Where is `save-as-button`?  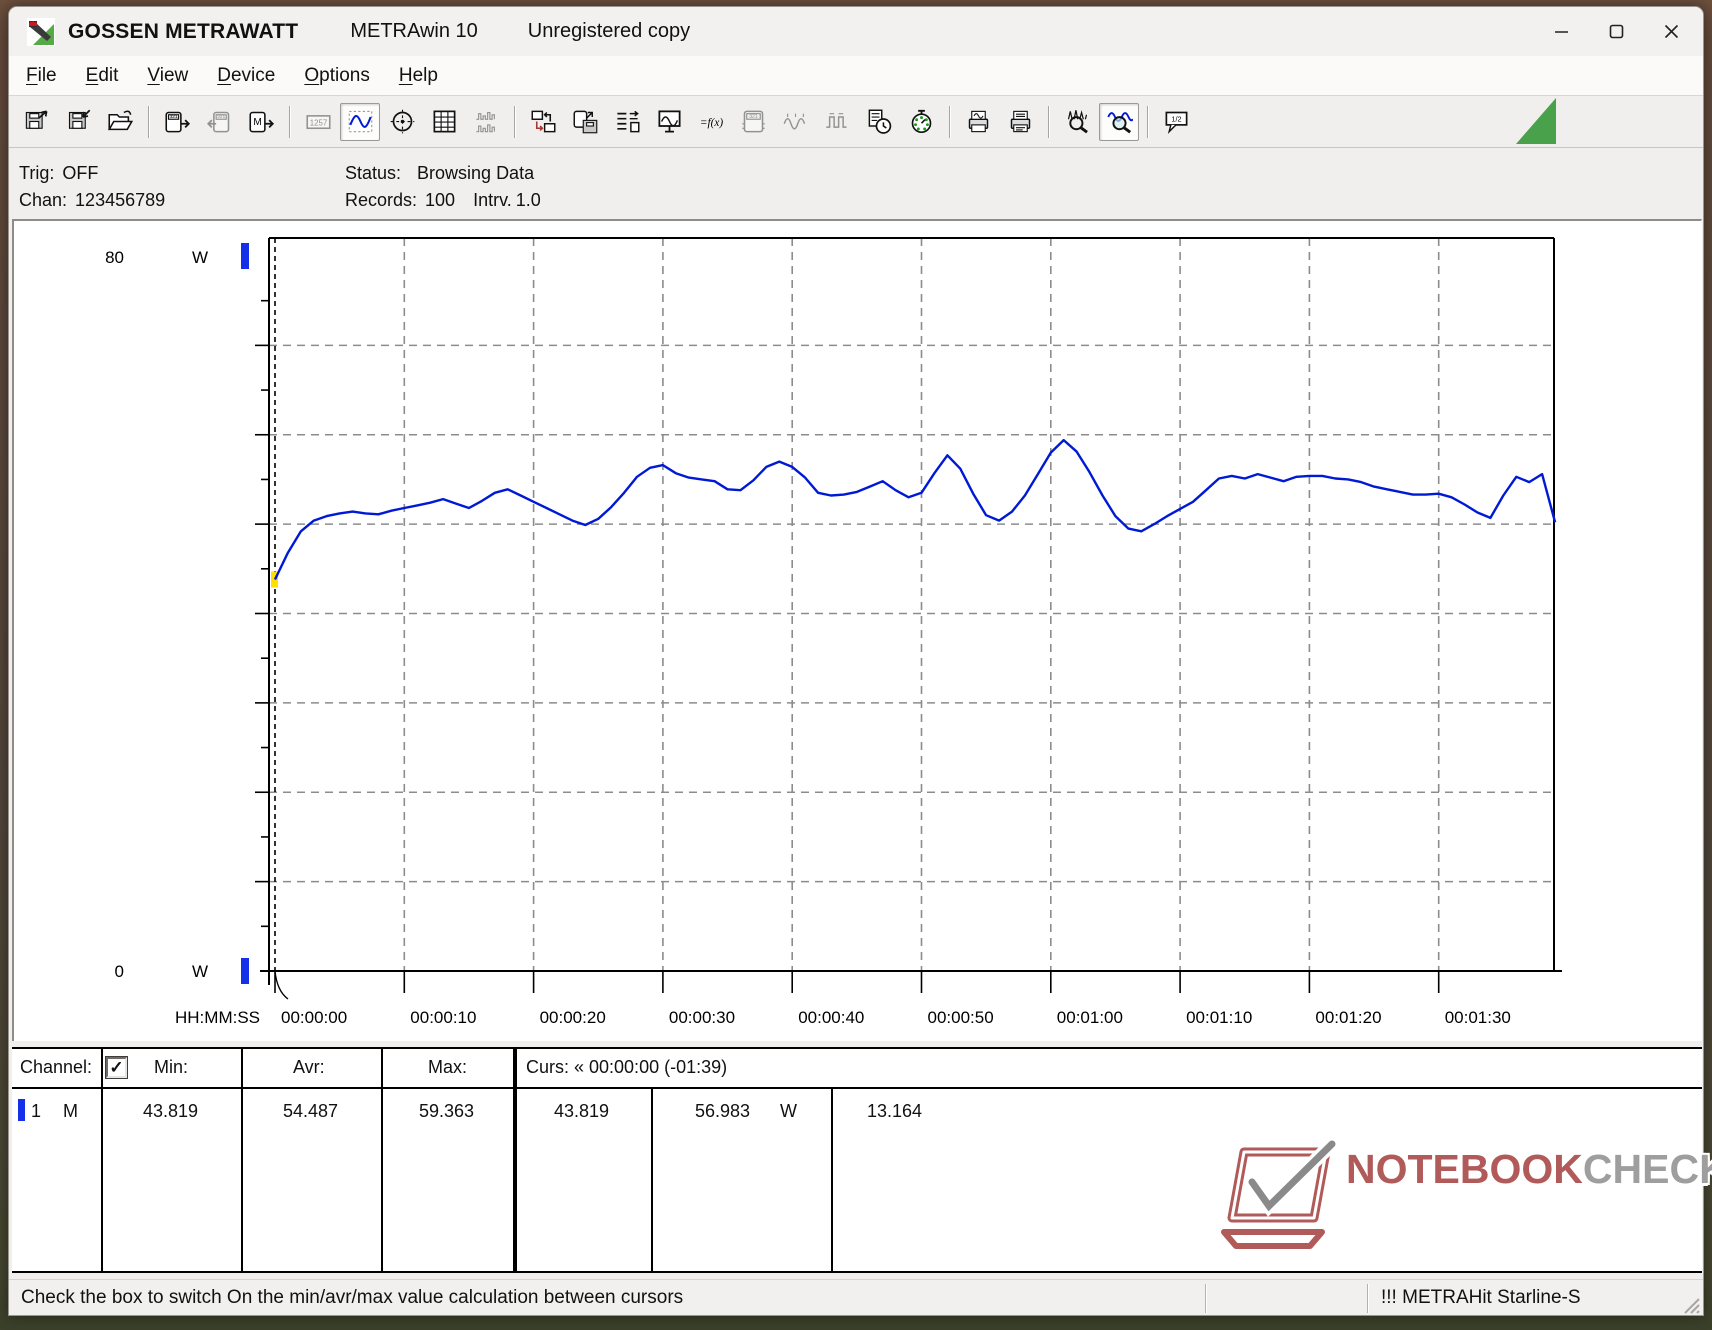
save-as-button is located at coordinates (78, 122).